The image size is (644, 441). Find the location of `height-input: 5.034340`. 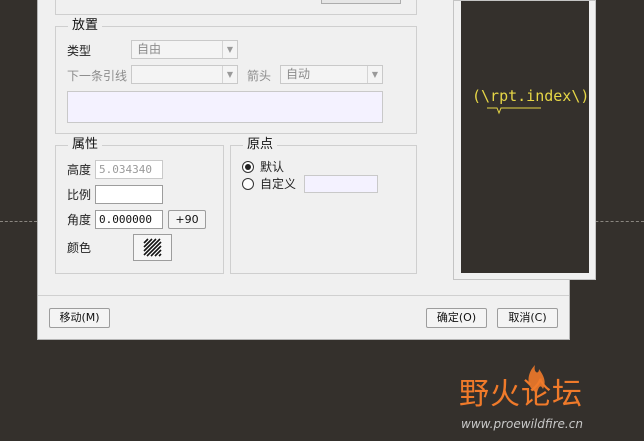

height-input: 5.034340 is located at coordinates (129, 169).